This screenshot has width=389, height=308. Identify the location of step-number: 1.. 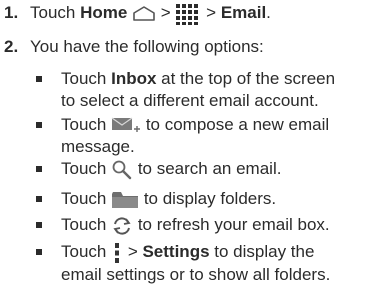
(11, 12).